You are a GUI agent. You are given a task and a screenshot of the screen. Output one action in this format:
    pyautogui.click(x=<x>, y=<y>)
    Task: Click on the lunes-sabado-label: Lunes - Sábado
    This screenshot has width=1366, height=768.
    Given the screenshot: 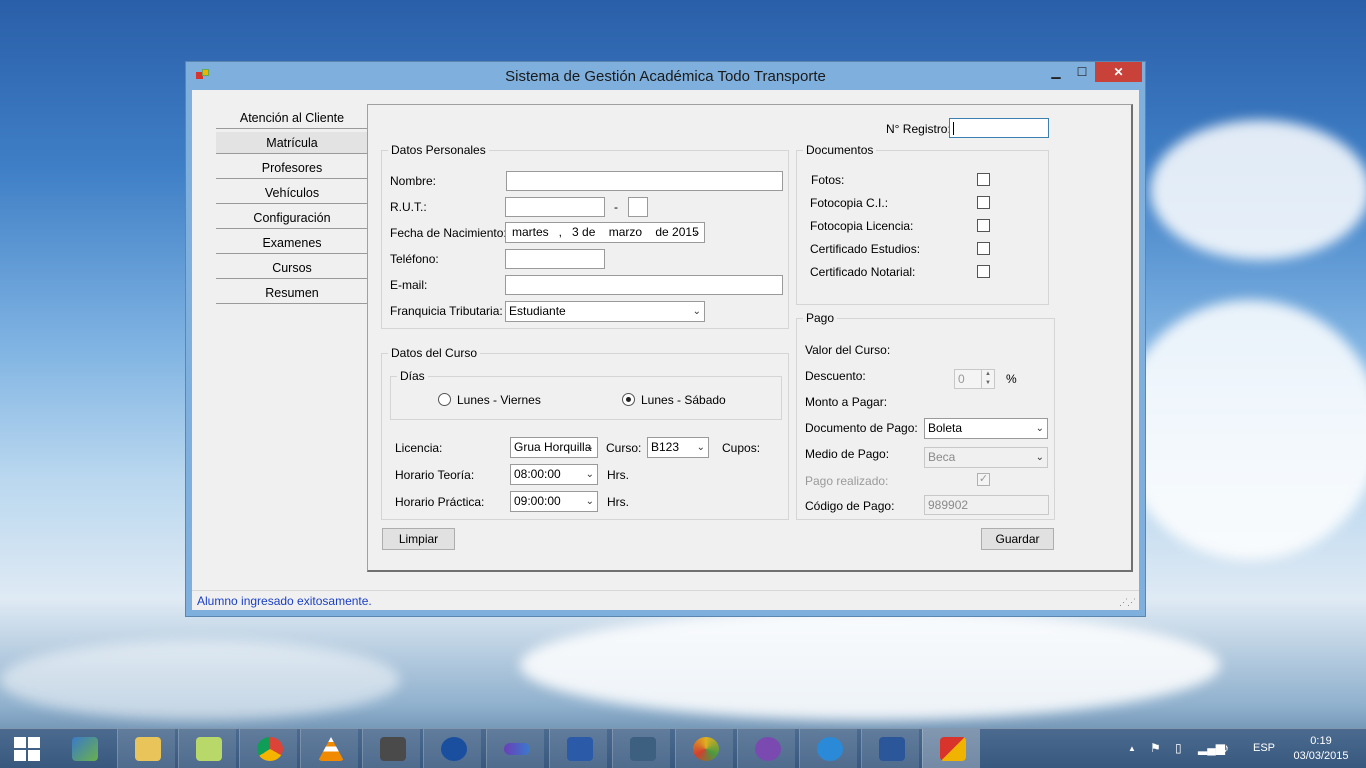 What is the action you would take?
    pyautogui.click(x=683, y=400)
    